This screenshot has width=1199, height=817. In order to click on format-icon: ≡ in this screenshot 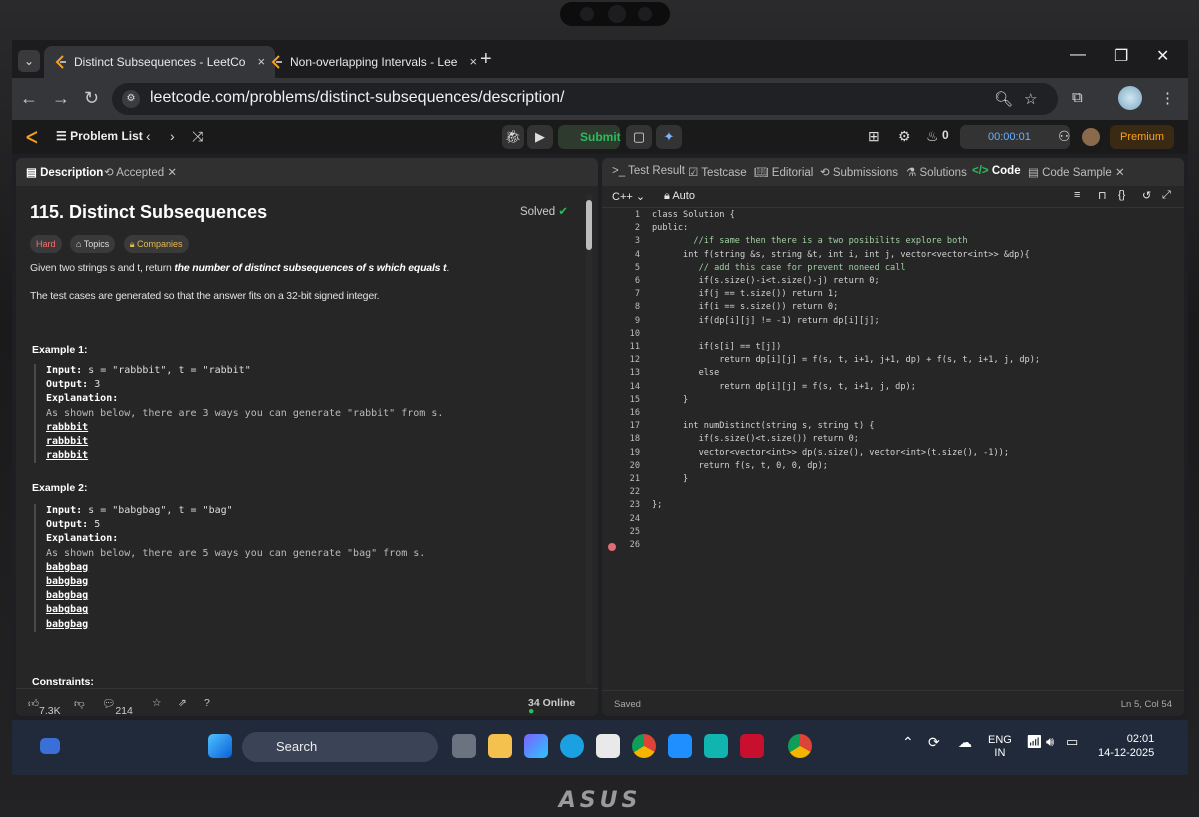, I will do `click(1077, 195)`.